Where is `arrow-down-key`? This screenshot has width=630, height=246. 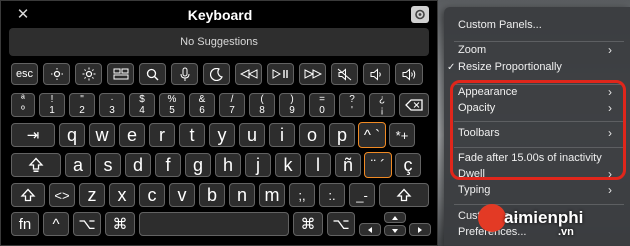 arrow-down-key is located at coordinates (395, 230).